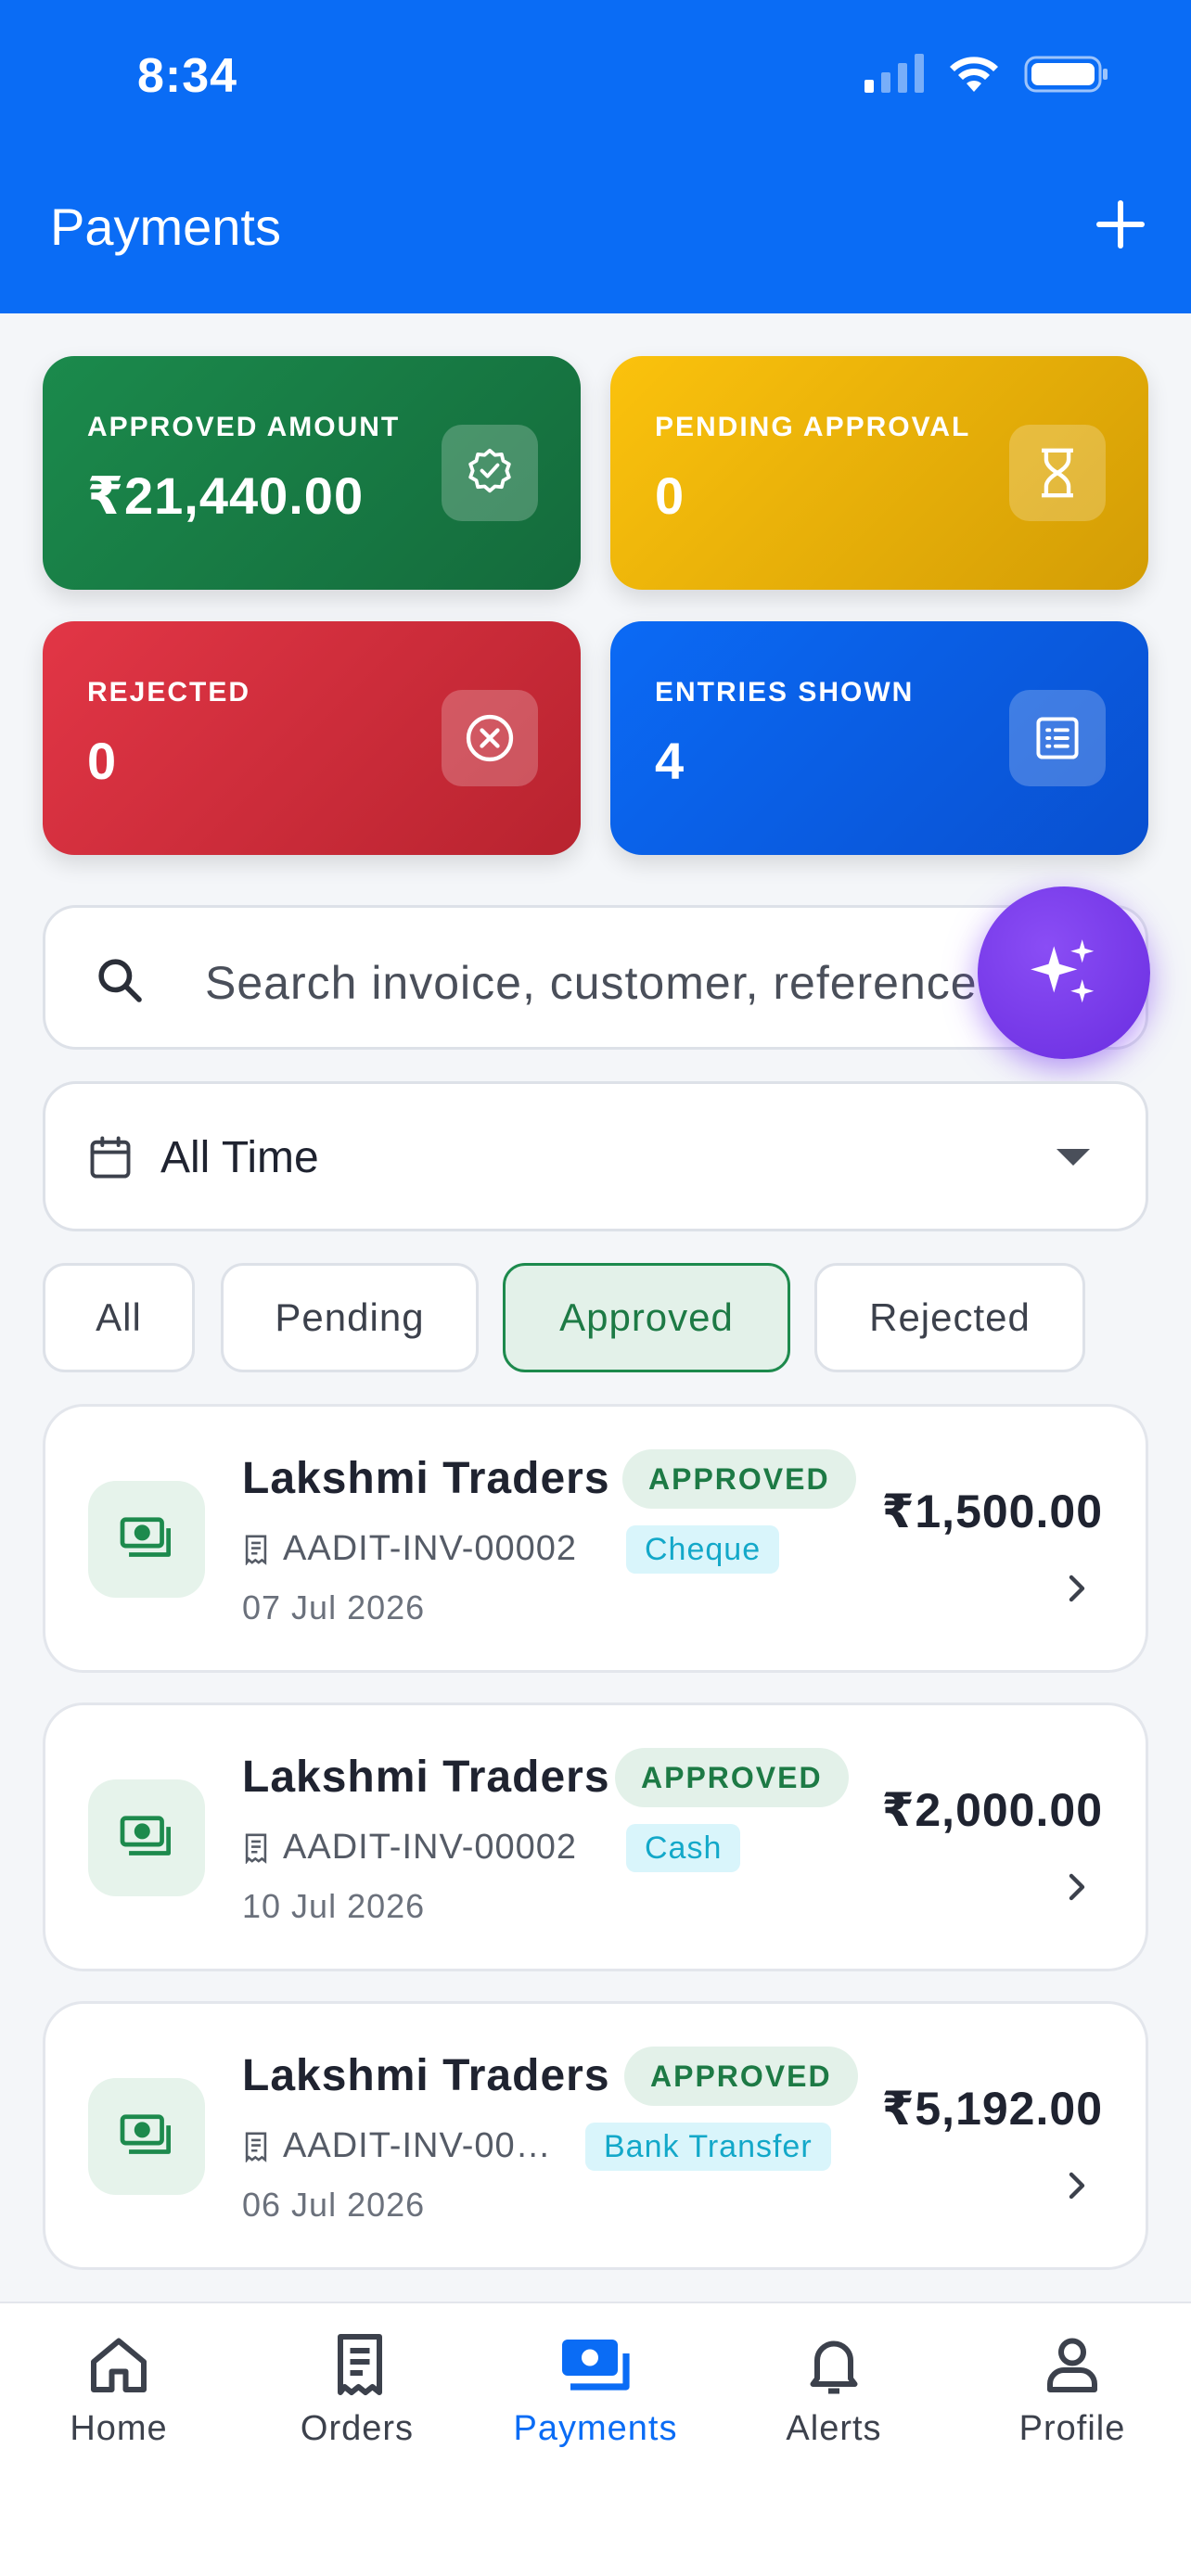 This screenshot has width=1191, height=2576. What do you see at coordinates (119, 2365) in the screenshot?
I see `home-icon` at bounding box center [119, 2365].